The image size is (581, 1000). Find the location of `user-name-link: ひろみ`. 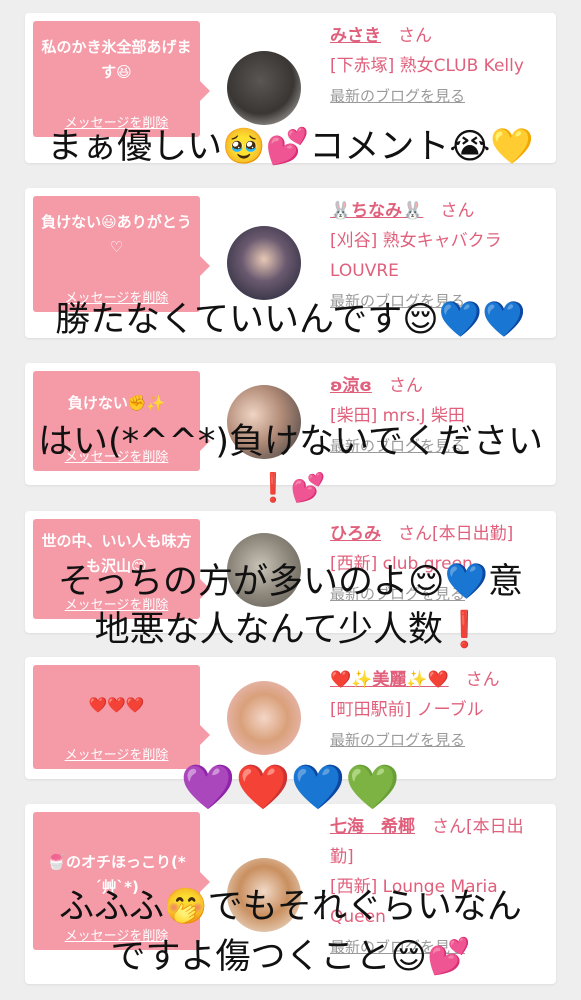

user-name-link: ひろみ is located at coordinates (355, 534).